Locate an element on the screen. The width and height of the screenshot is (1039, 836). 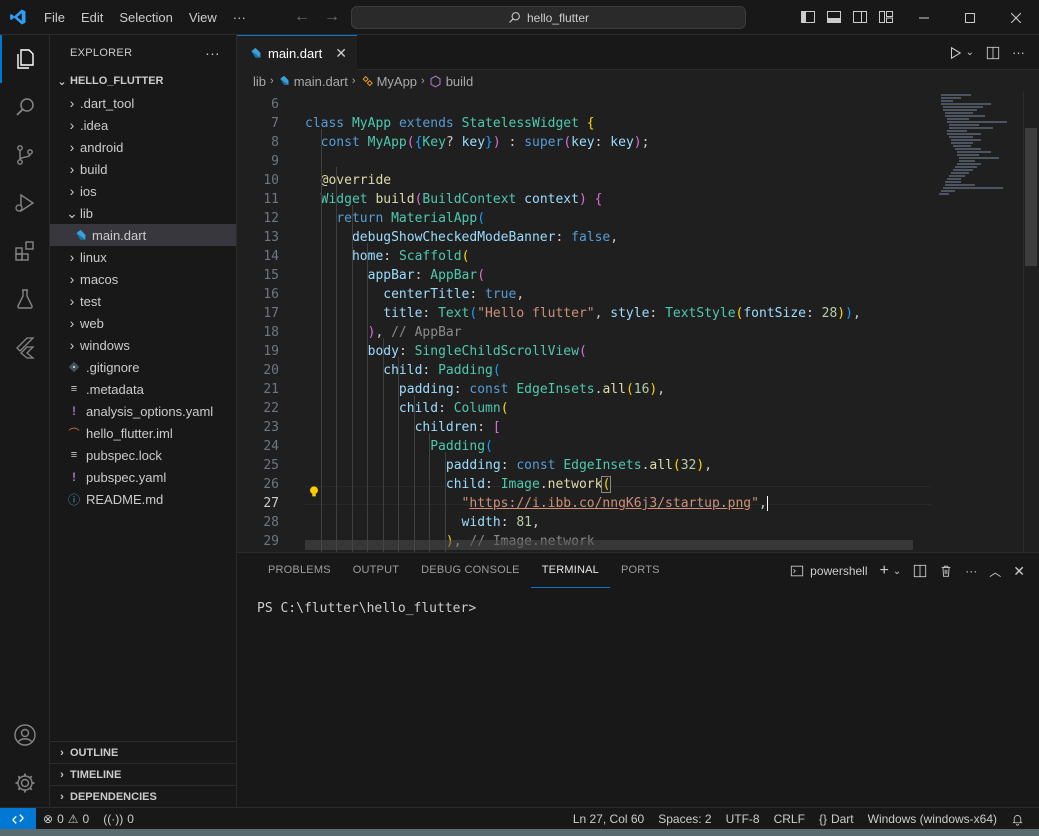
lightbulb-icon is located at coordinates (314, 492).